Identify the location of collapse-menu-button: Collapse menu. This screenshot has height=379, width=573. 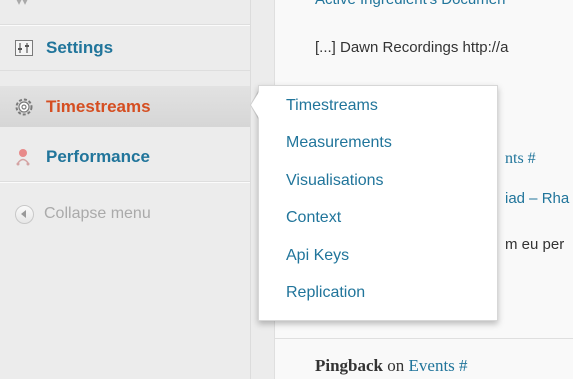
(125, 214).